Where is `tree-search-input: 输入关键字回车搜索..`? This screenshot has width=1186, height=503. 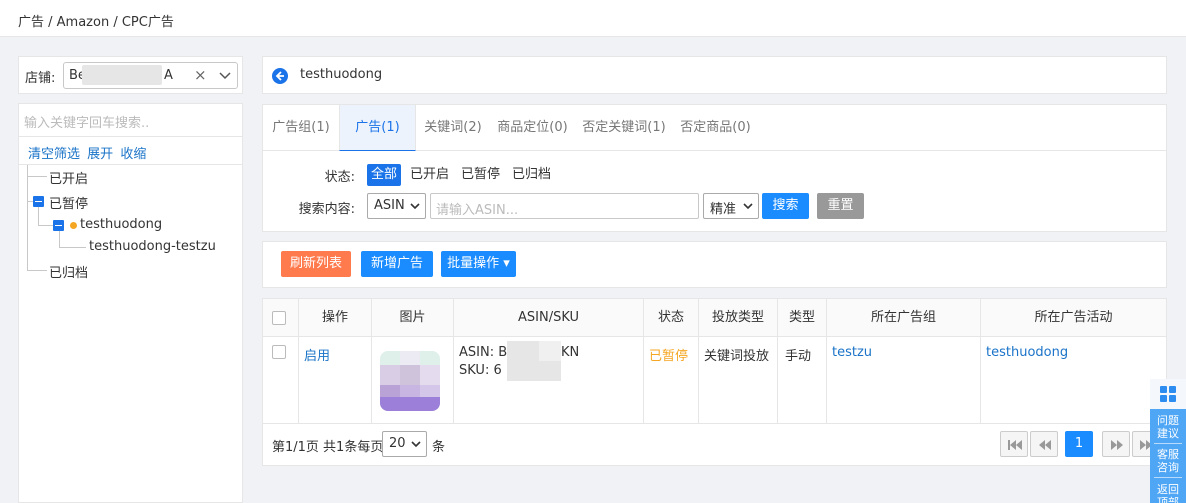 tree-search-input: 输入关键字回车搜索.. is located at coordinates (130, 120).